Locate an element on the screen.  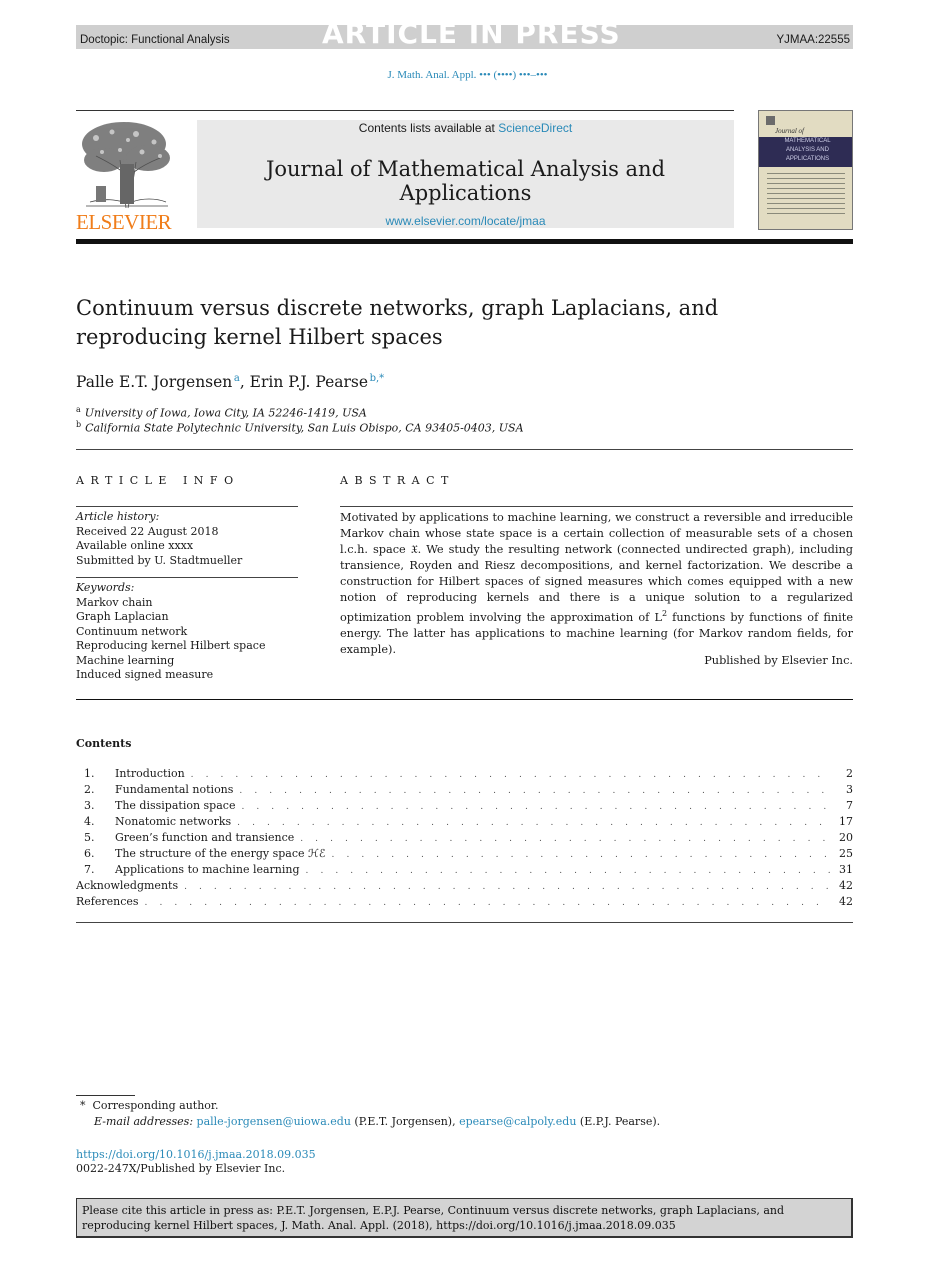
article-info-rule is located at coordinates (187, 506).